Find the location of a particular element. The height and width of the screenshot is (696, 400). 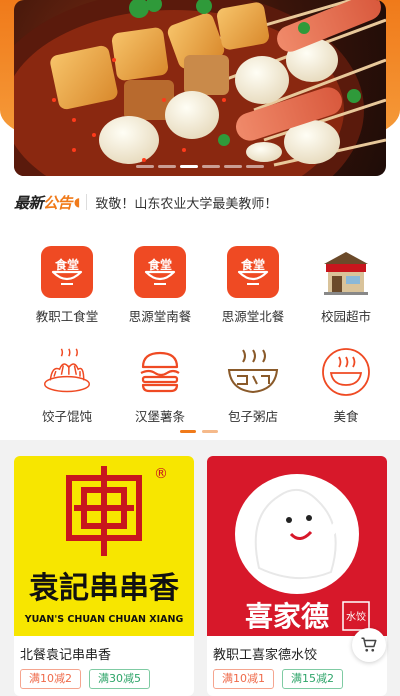

svg-text: 喜家德 is located at coordinates (287, 616).